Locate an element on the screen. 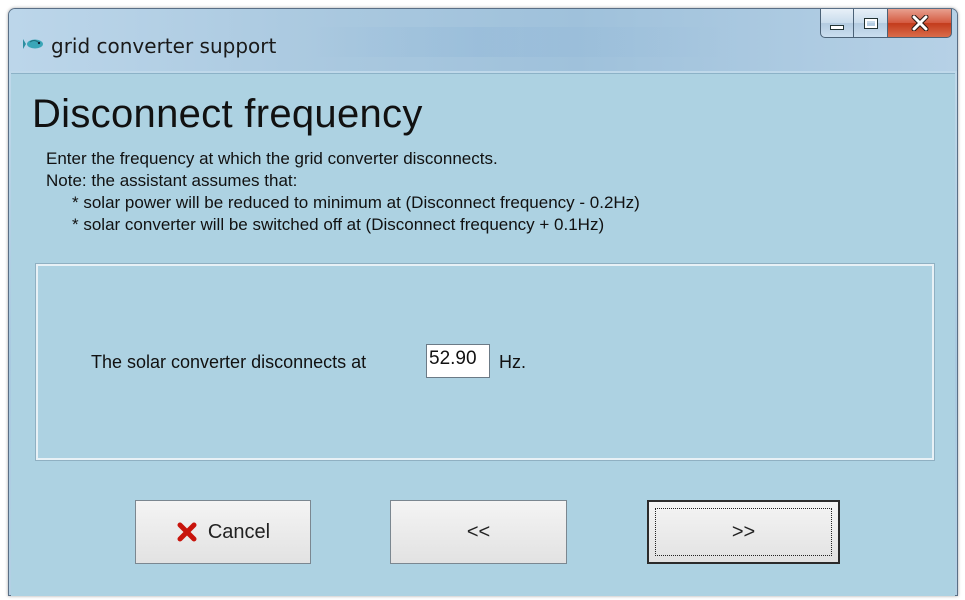 This screenshot has width=965, height=600. close-button is located at coordinates (920, 23).